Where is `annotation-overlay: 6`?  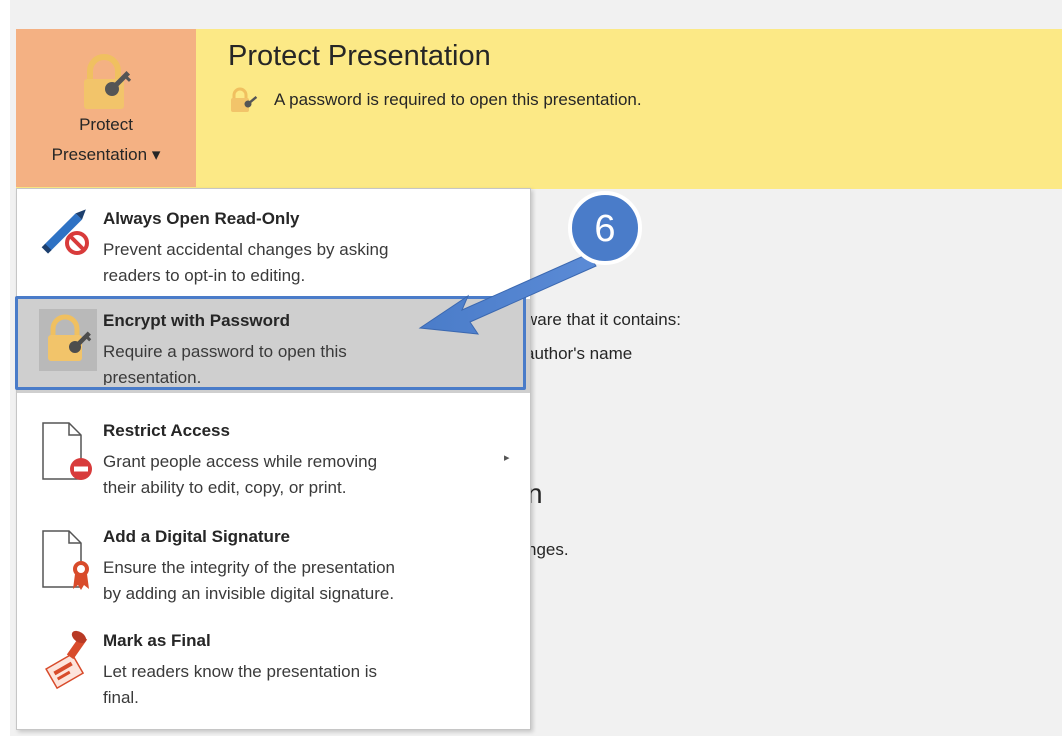
annotation-overlay: 6 is located at coordinates (530, 263).